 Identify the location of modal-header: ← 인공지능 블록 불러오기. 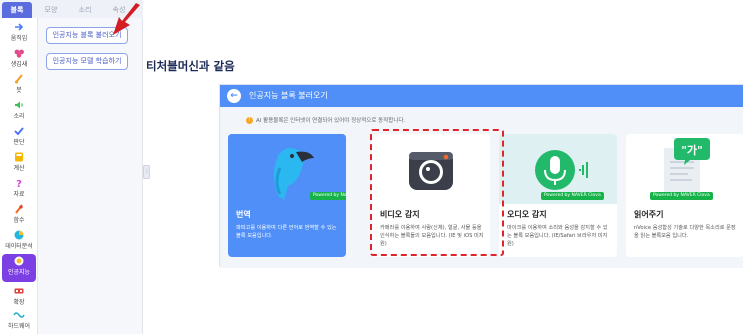
(481, 96).